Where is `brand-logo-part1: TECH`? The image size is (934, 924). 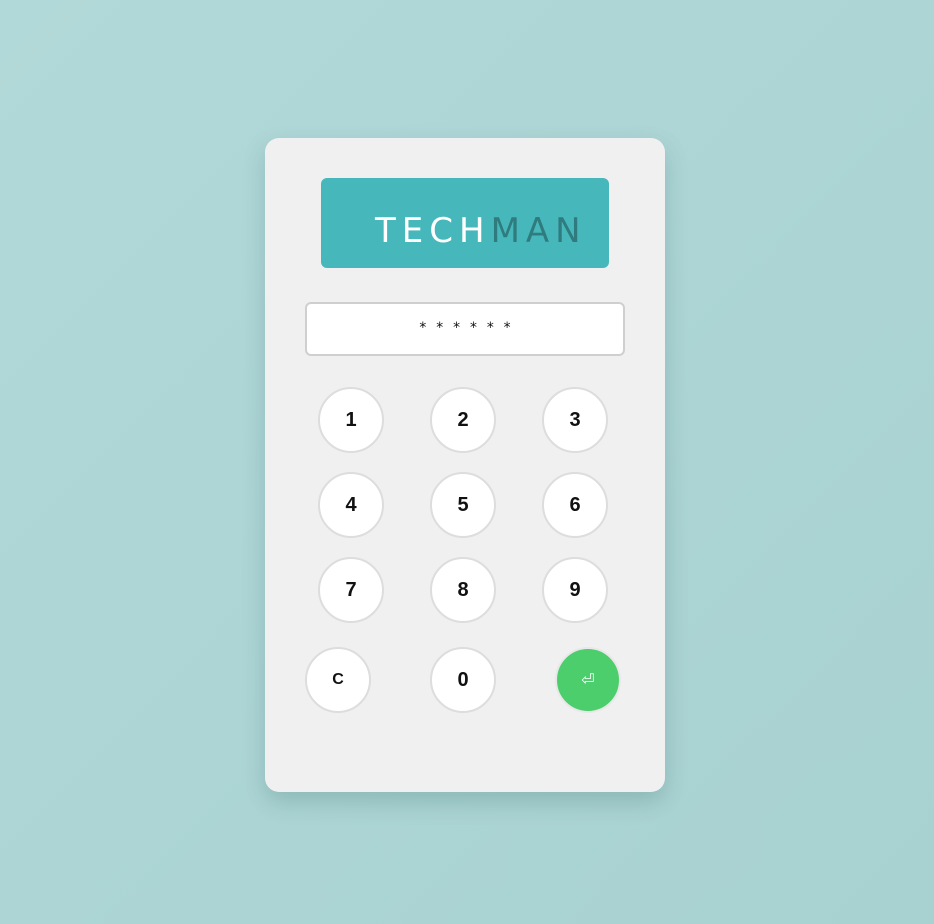 brand-logo-part1: TECH is located at coordinates (433, 231).